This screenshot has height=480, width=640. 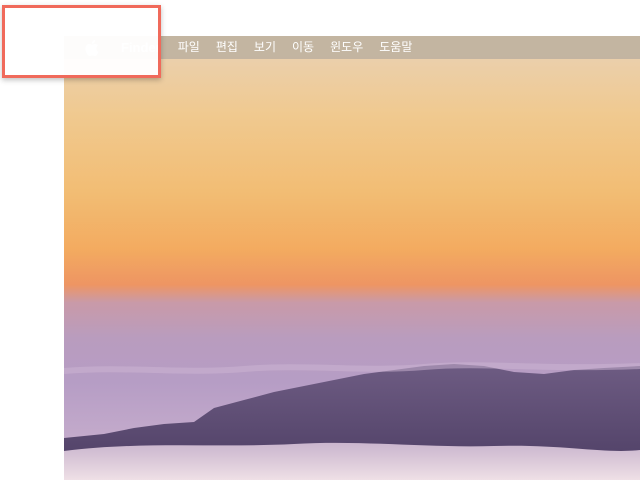 I want to click on cloud-band, so click(x=352, y=368).